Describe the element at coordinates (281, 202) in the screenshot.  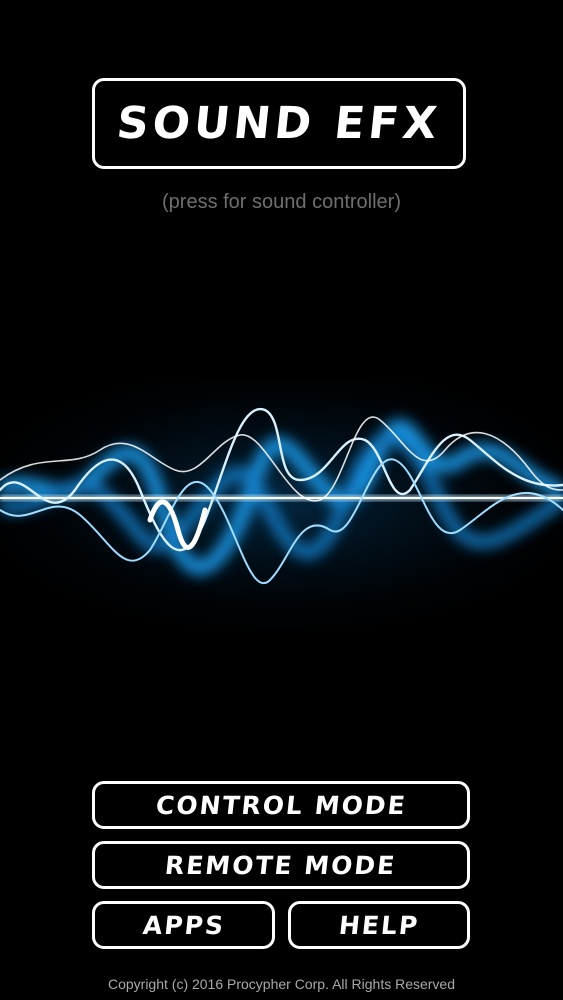
I see `subtitle-text: (press for sound controller)` at that location.